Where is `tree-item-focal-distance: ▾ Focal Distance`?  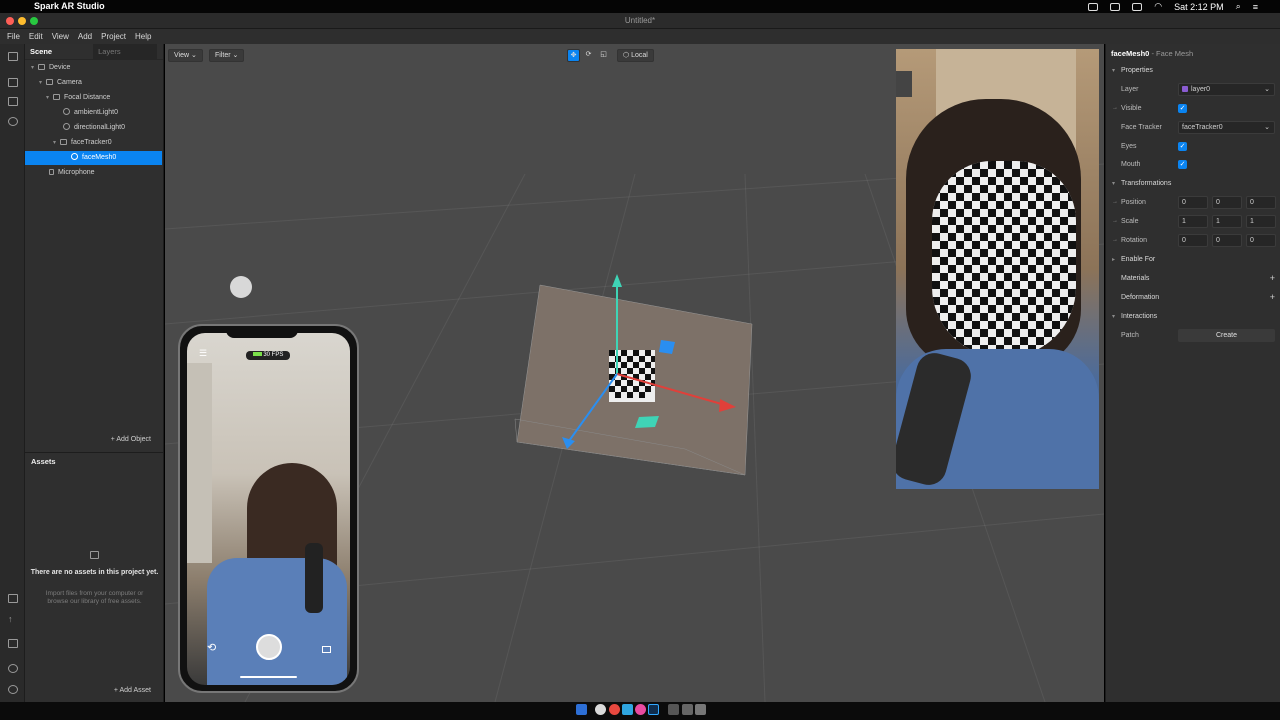
tree-item-focal-distance: ▾ Focal Distance is located at coordinates (93, 98).